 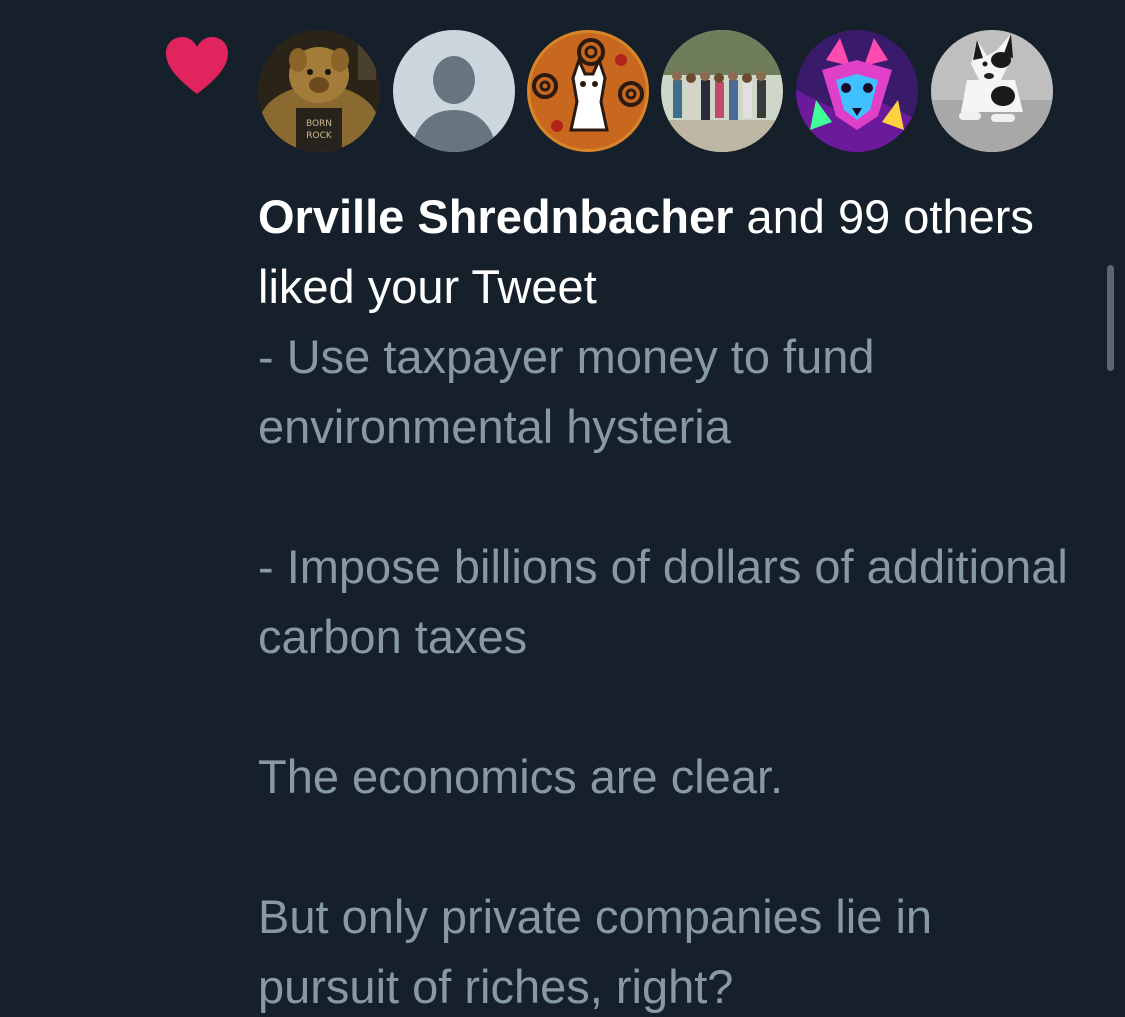 What do you see at coordinates (992, 91) in the screenshot?
I see `avatar-dog` at bounding box center [992, 91].